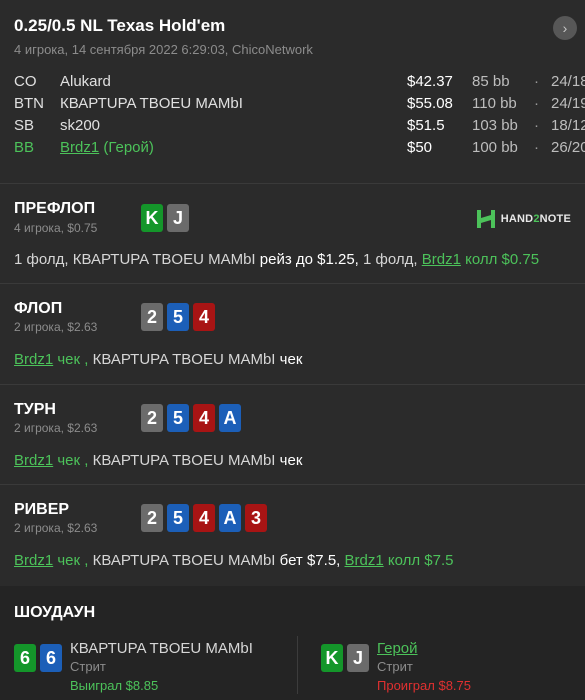  I want to click on hero-name: Brdz1 (Герой), so click(107, 147).